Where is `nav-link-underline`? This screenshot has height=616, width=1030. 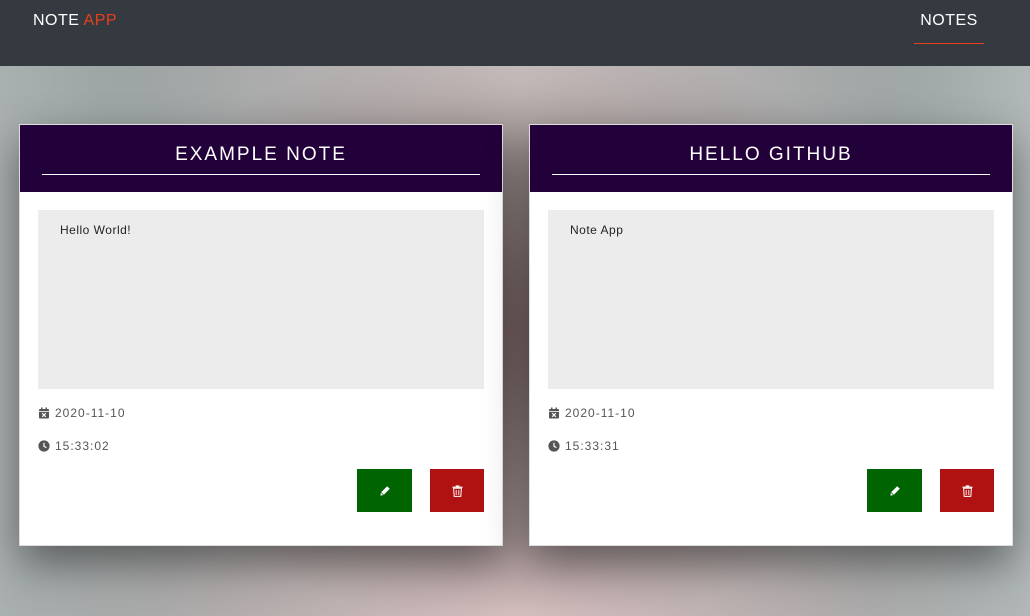 nav-link-underline is located at coordinates (949, 43).